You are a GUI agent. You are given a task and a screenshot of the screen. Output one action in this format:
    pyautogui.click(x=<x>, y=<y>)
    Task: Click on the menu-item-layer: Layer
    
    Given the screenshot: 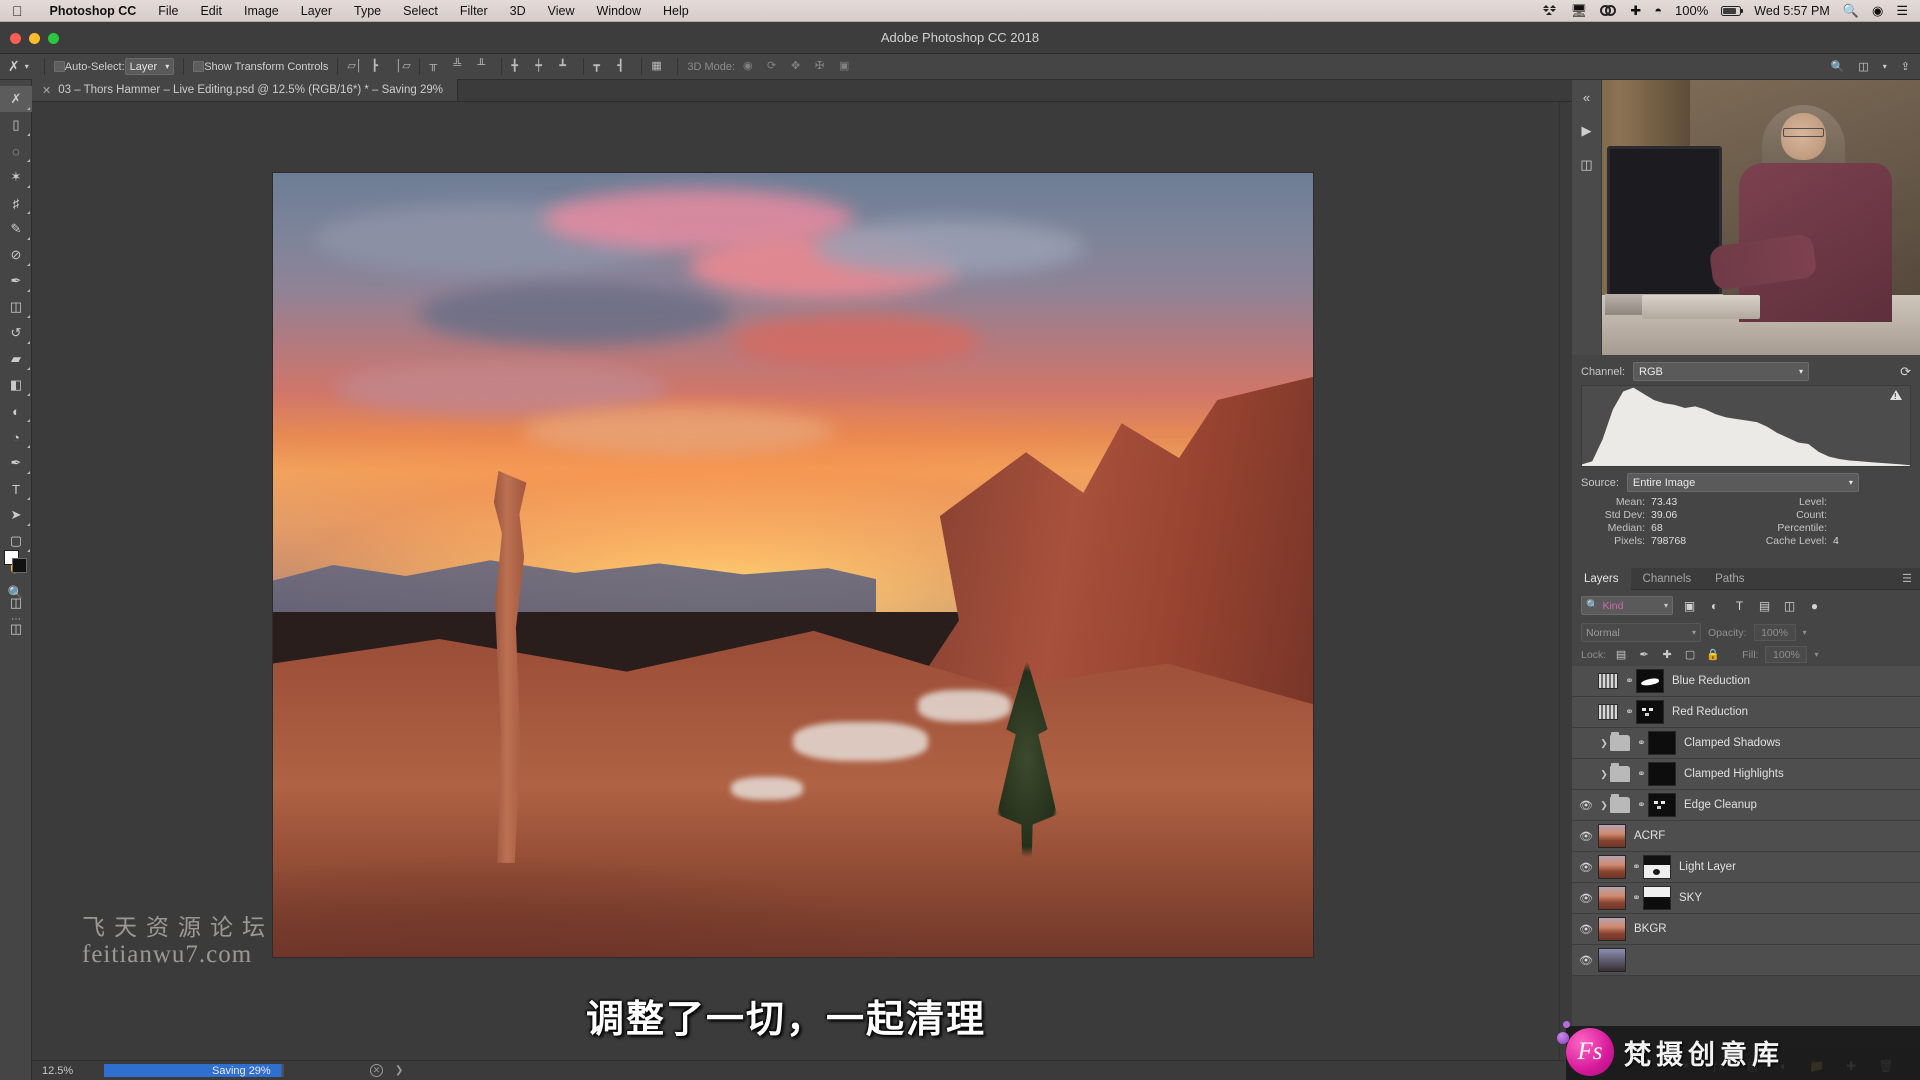 What is the action you would take?
    pyautogui.click(x=316, y=11)
    